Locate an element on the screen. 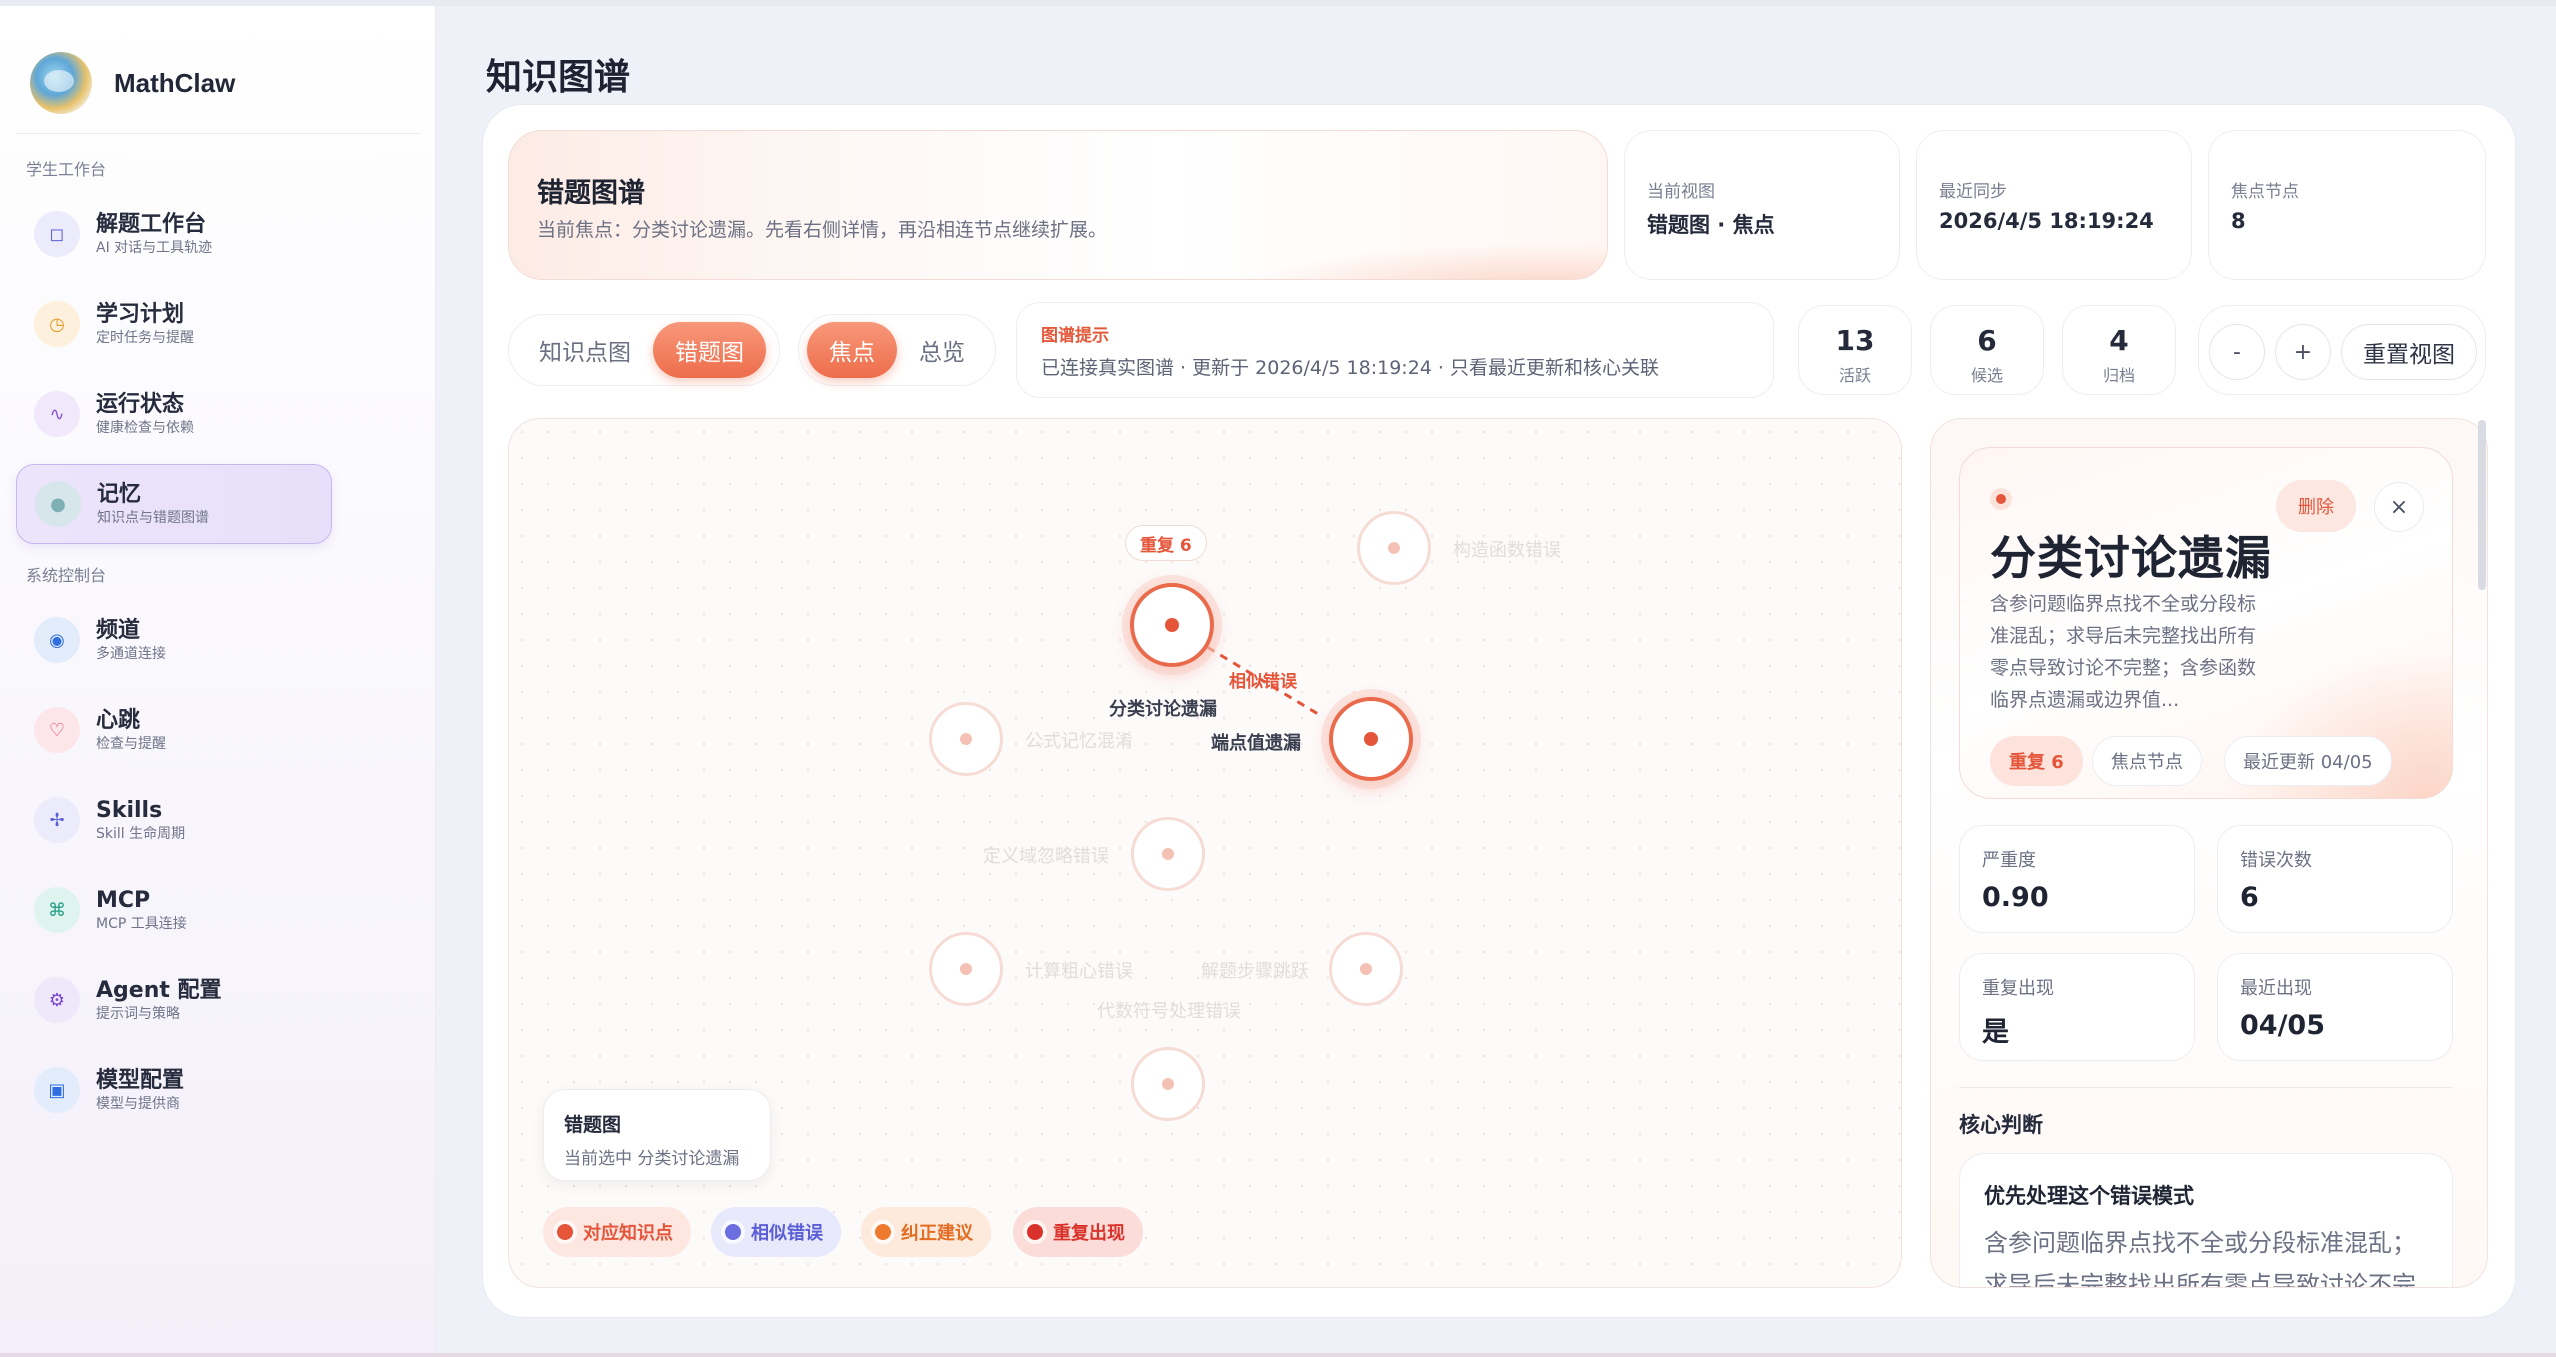  sidebar-item-skills: ✢ Skills Skill 生命周期 is located at coordinates (174, 820).